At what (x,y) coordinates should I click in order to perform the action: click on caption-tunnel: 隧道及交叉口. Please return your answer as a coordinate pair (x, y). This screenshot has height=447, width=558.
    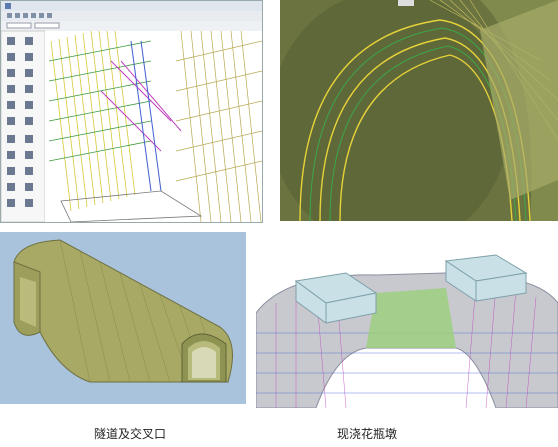
    Looking at the image, I should click on (130, 434).